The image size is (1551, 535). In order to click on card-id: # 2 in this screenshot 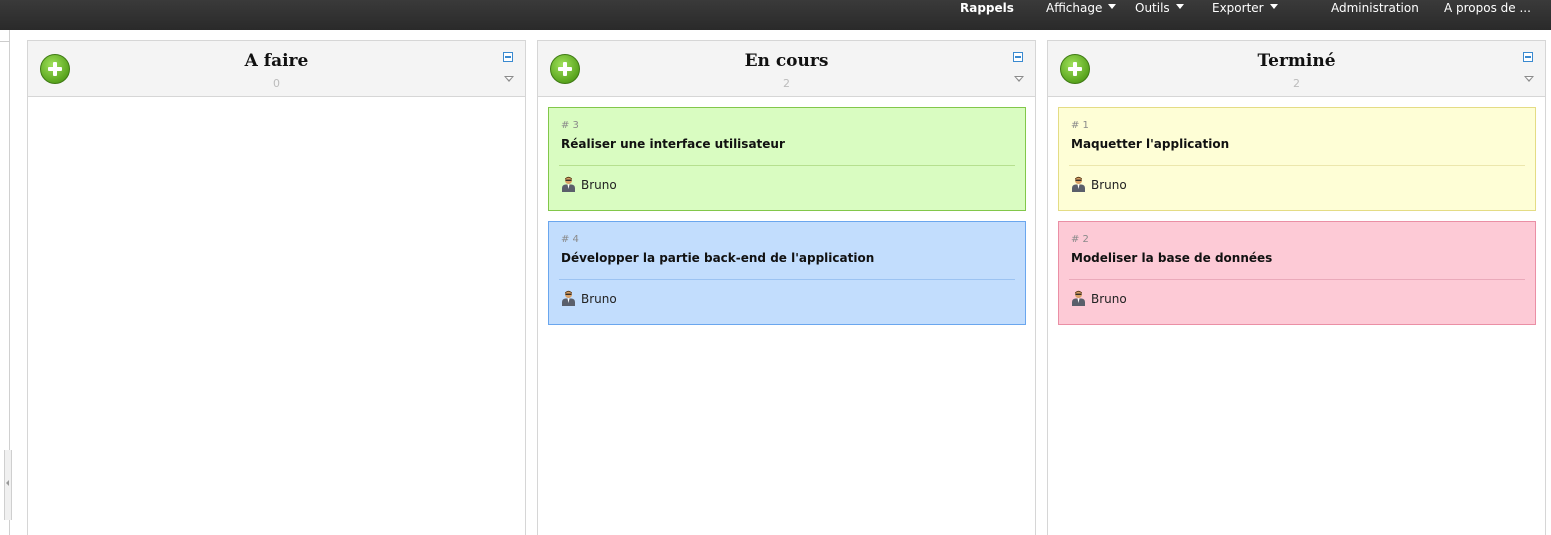, I will do `click(1080, 239)`.